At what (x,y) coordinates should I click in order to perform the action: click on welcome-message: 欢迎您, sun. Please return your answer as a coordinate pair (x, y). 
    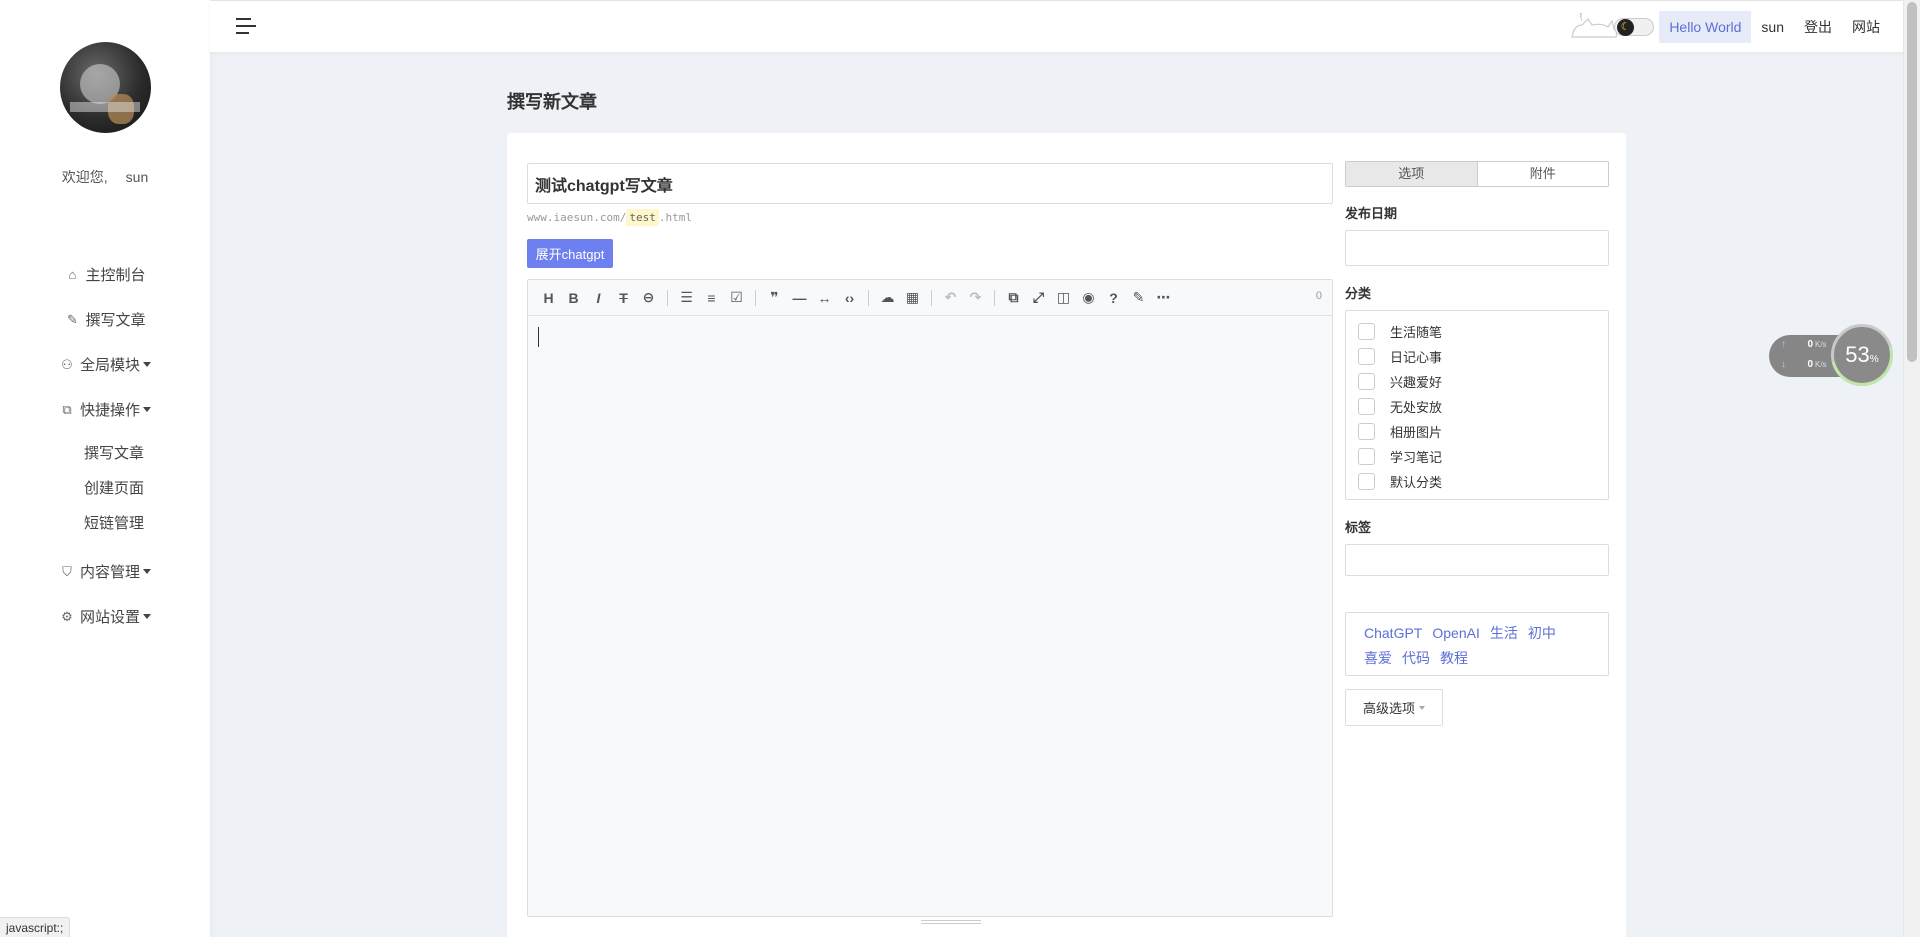
    Looking at the image, I should click on (105, 177).